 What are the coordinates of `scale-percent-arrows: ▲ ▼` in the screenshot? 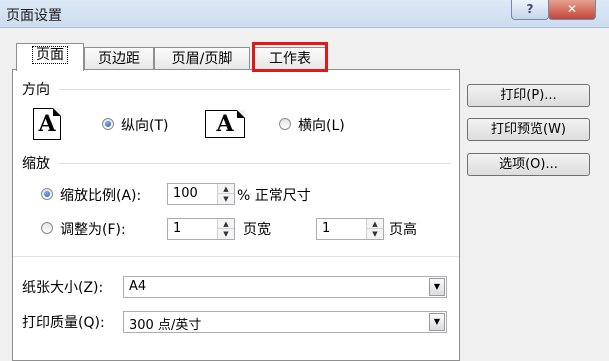 It's located at (225, 194).